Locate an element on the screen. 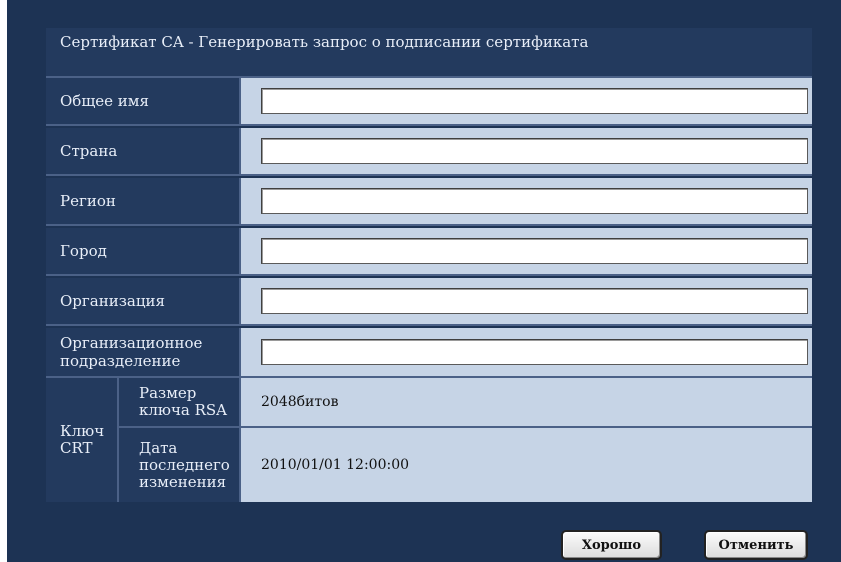 This screenshot has height=562, width=841. country-input is located at coordinates (534, 151).